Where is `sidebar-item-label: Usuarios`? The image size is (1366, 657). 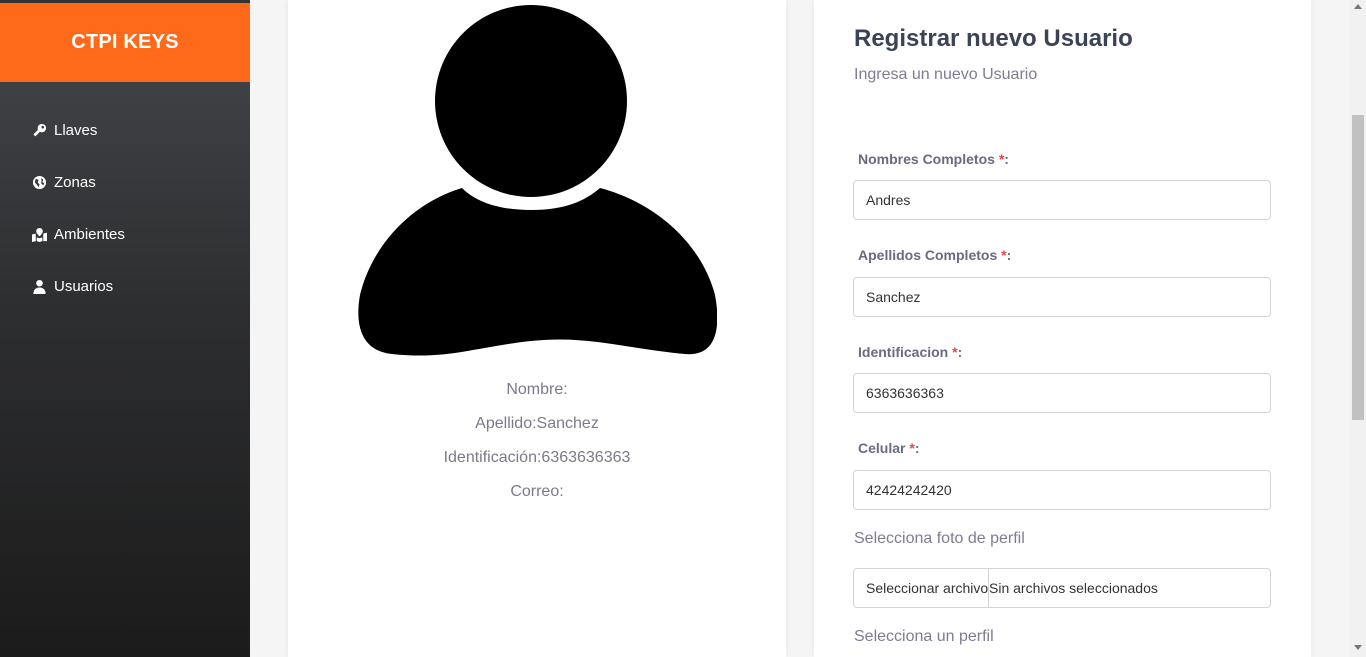 sidebar-item-label: Usuarios is located at coordinates (84, 286).